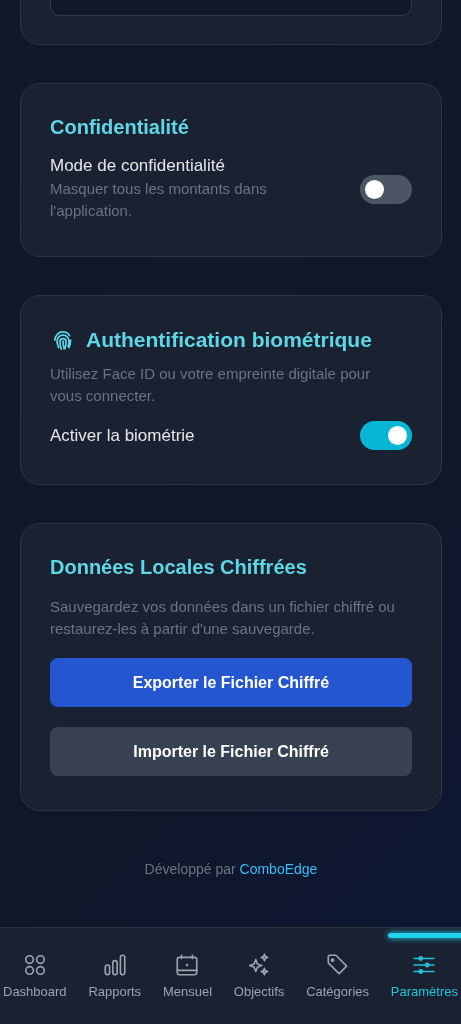  I want to click on section-description: Sauvegardez vos données dans un fichier chiffré ou restaurez-les à partir d'une sauvegarde., so click(222, 618).